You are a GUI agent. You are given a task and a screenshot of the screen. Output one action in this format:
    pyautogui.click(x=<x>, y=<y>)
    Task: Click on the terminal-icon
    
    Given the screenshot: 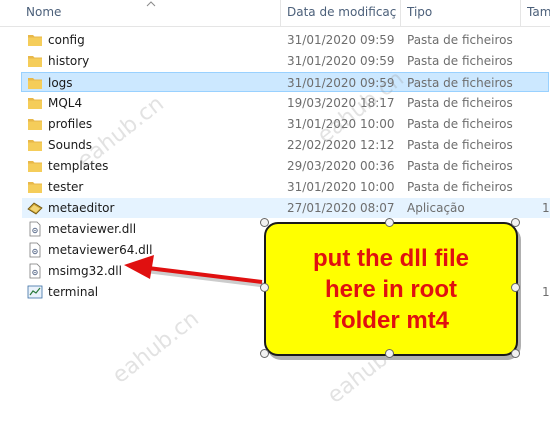 What is the action you would take?
    pyautogui.click(x=35, y=292)
    